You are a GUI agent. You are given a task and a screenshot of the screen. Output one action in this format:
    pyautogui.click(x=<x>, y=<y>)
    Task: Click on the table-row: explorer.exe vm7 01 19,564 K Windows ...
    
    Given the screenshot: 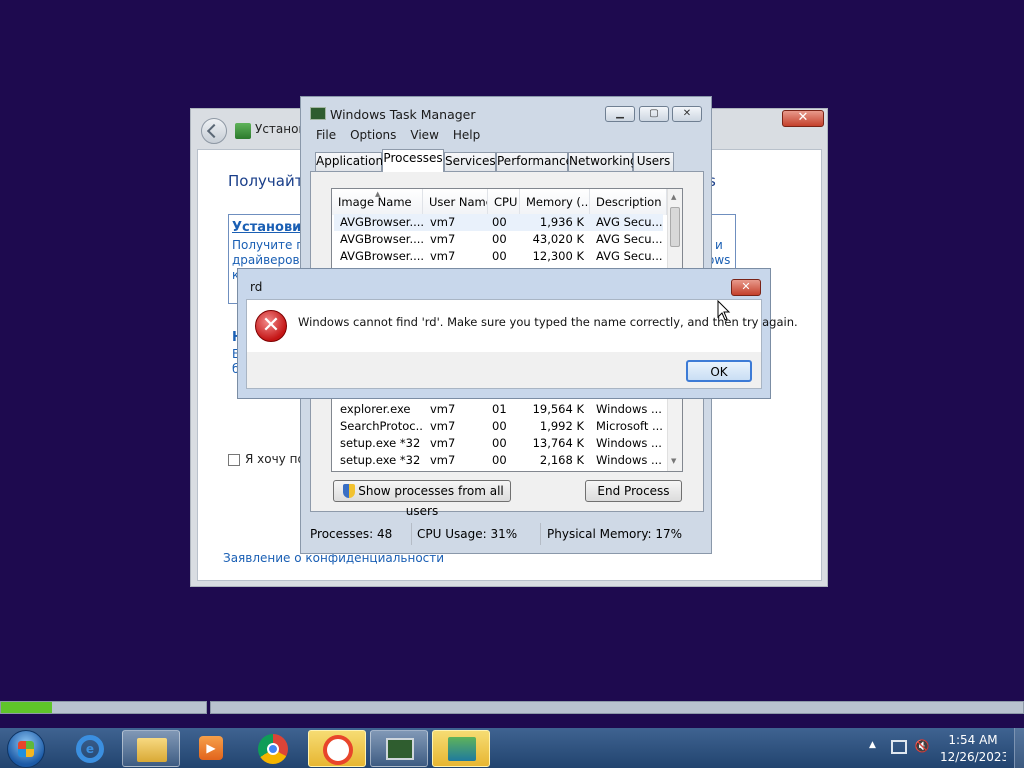 What is the action you would take?
    pyautogui.click(x=498, y=409)
    